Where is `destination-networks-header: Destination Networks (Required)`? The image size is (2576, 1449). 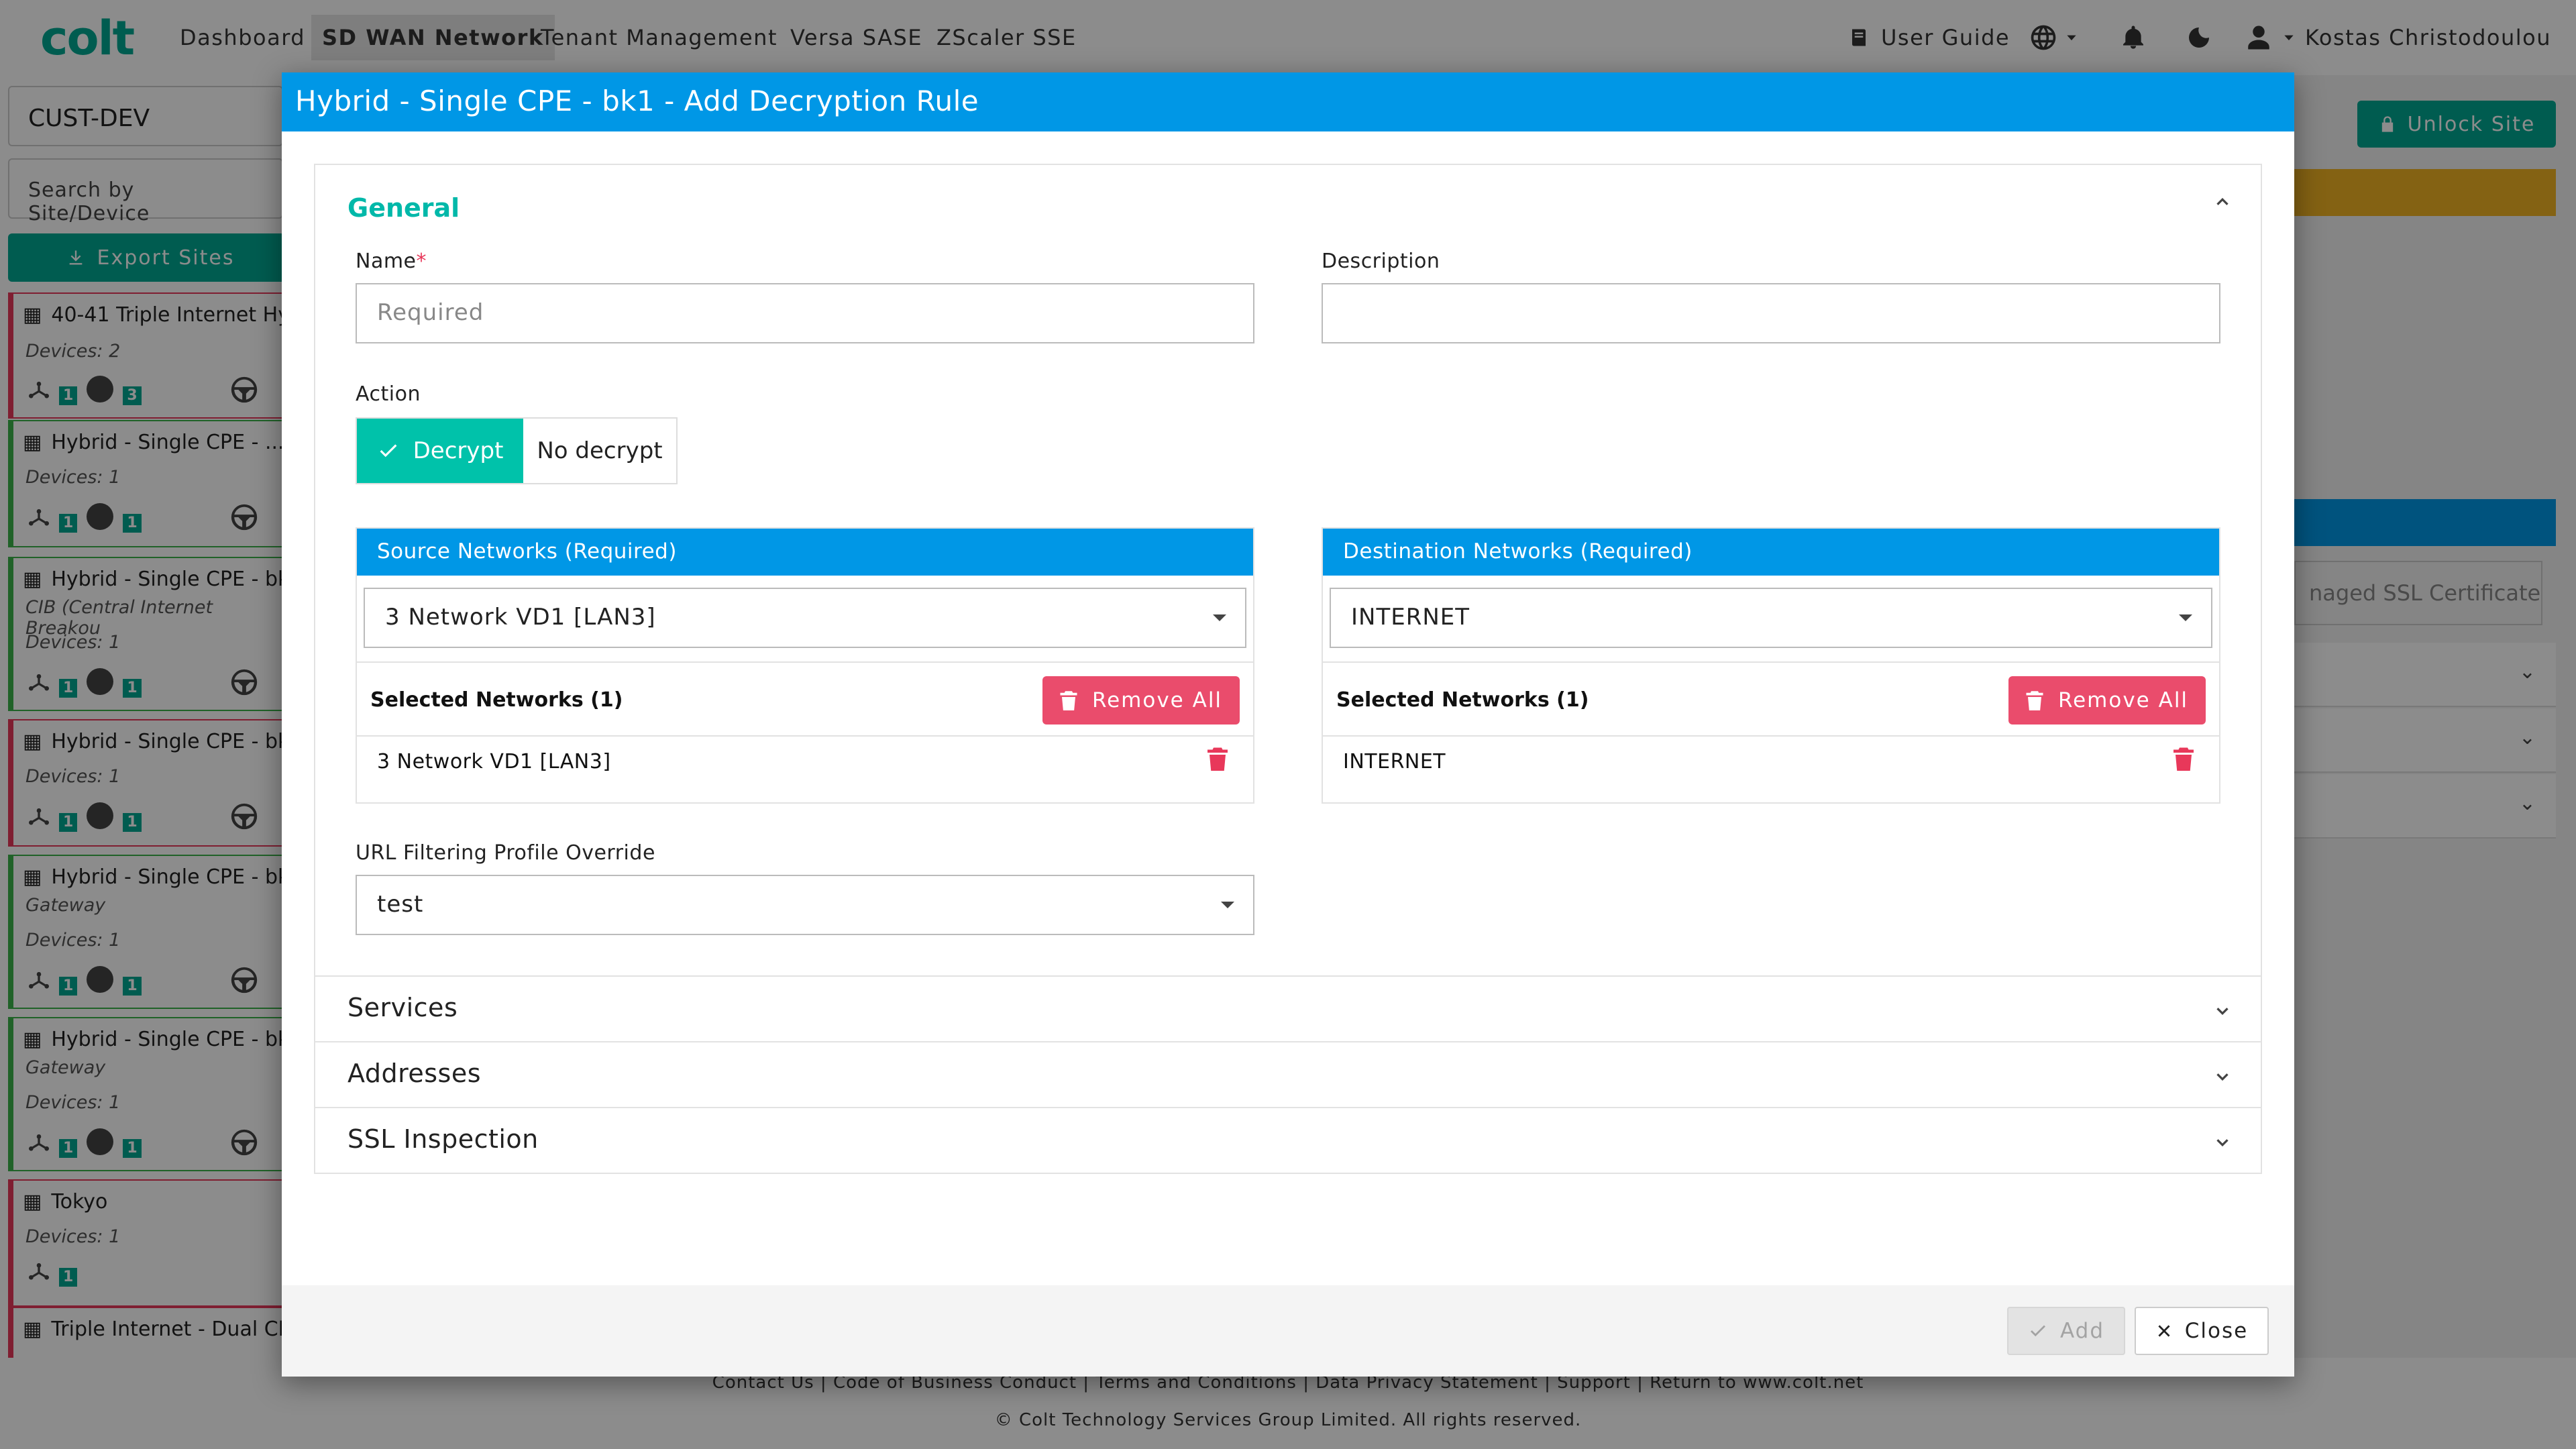
destination-networks-header: Destination Networks (Required) is located at coordinates (1771, 552).